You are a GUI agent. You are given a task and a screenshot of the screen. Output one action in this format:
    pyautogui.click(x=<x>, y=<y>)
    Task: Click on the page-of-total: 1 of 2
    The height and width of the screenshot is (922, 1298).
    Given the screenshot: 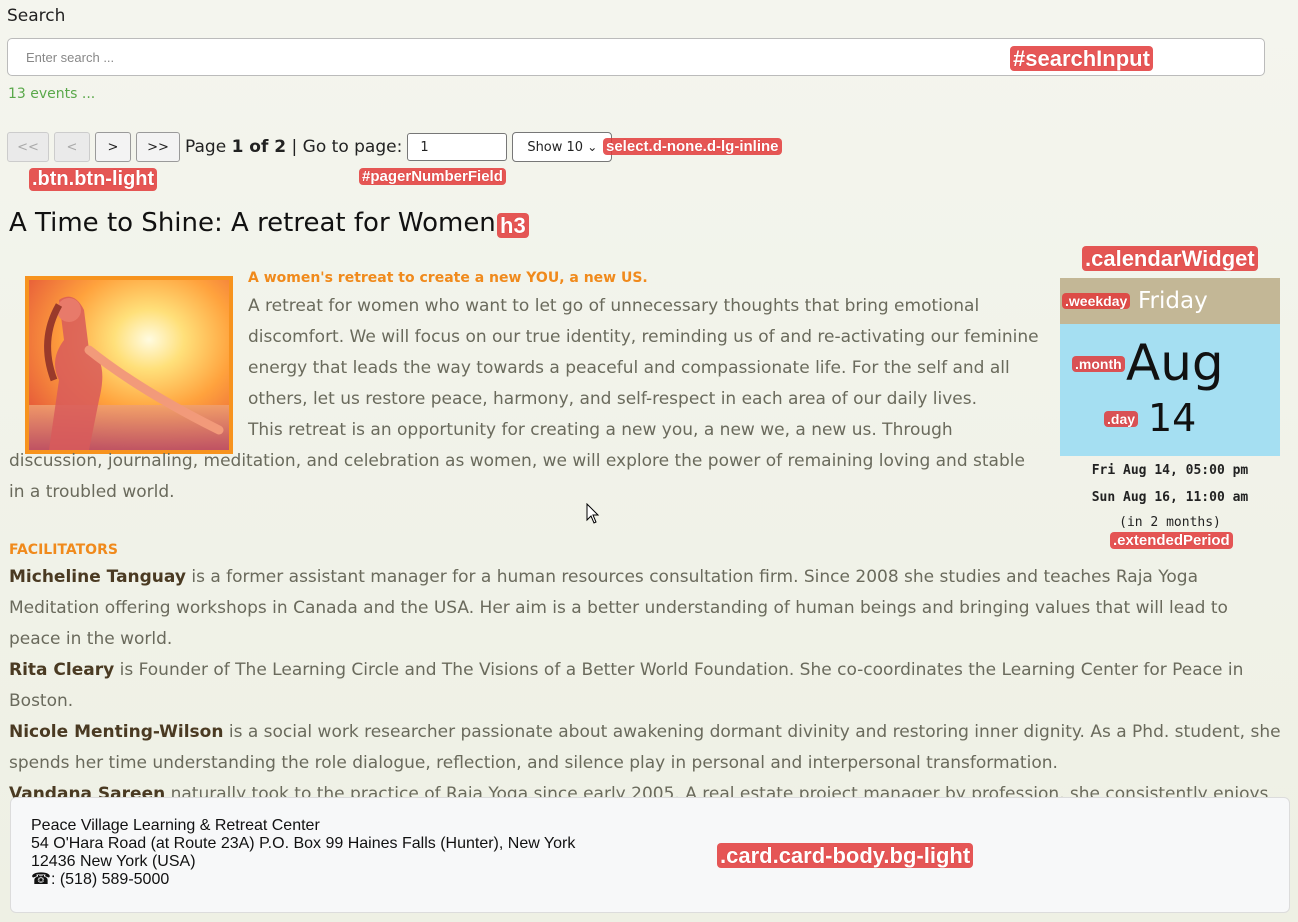 What is the action you would take?
    pyautogui.click(x=259, y=147)
    